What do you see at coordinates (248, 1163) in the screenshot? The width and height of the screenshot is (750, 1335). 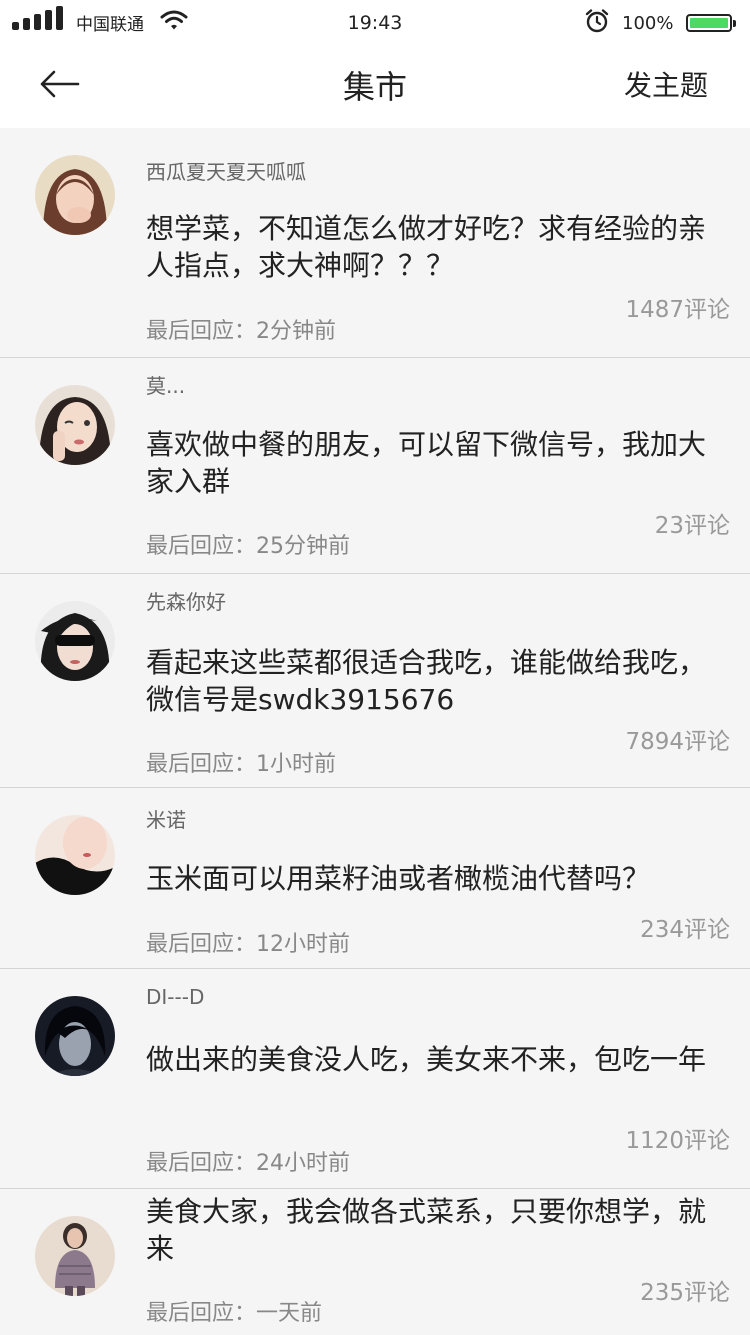 I see `last-reply-time: 最后回应：24小时前` at bounding box center [248, 1163].